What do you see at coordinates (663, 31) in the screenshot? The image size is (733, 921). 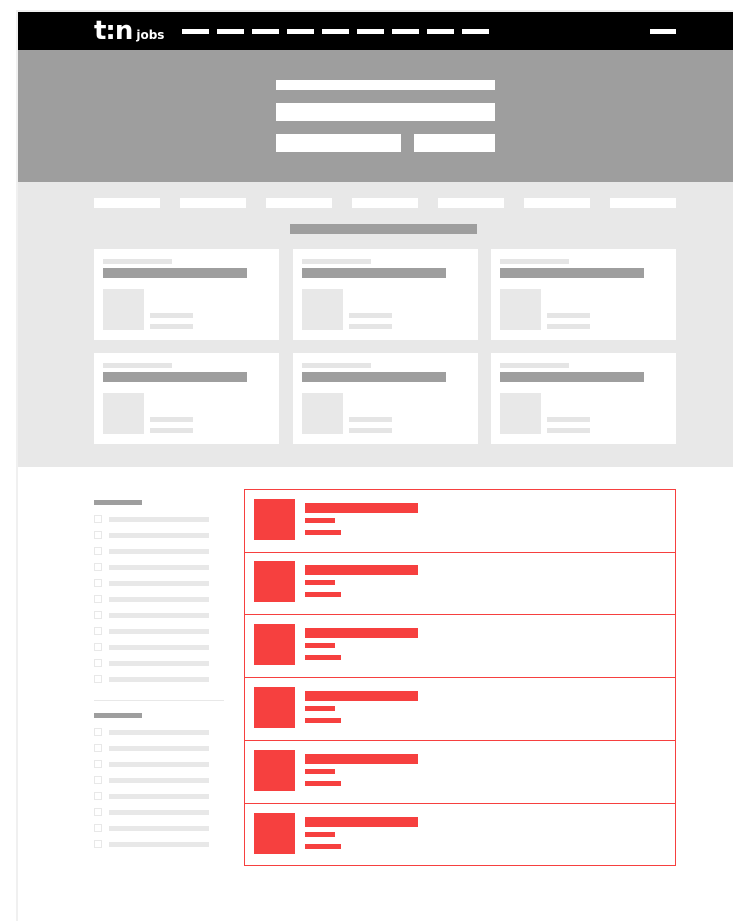 I see `nav-menu-button` at bounding box center [663, 31].